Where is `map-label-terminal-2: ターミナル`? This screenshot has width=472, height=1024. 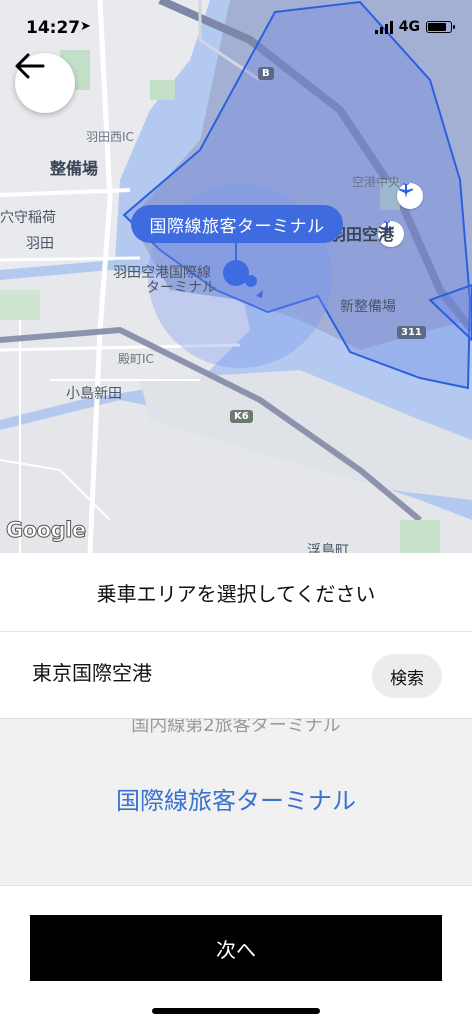
map-label-terminal-2: ターミナル is located at coordinates (181, 288).